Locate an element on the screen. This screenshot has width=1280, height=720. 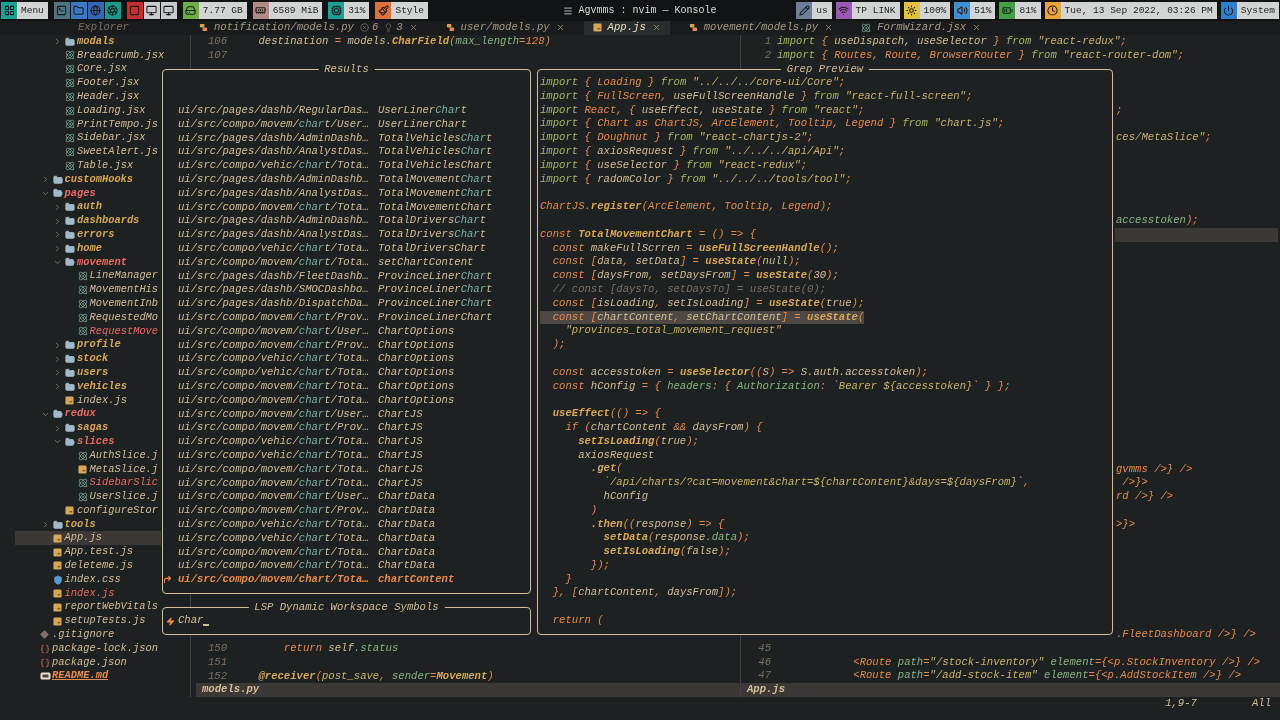
tree-item: SweetAlert.js is located at coordinates (88, 152).